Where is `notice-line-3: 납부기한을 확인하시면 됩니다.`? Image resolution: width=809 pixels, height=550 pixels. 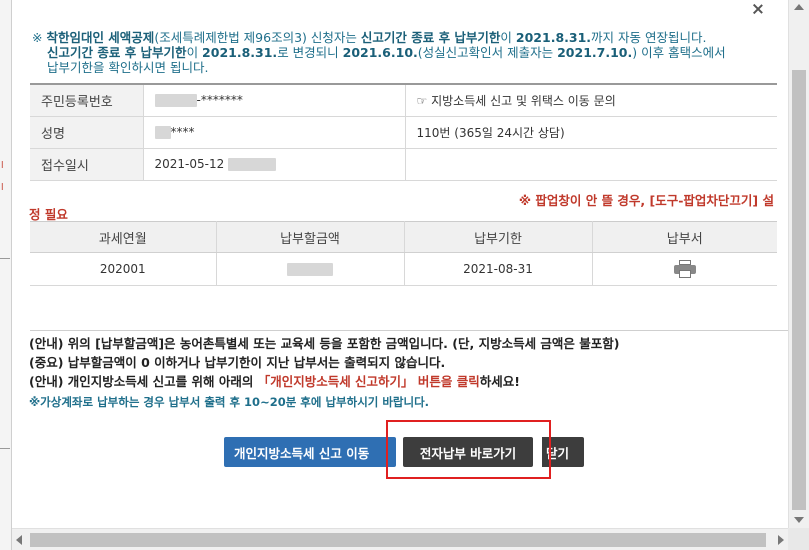
notice-line-3: 납부기한을 확인하시면 됩니다. is located at coordinates (128, 67).